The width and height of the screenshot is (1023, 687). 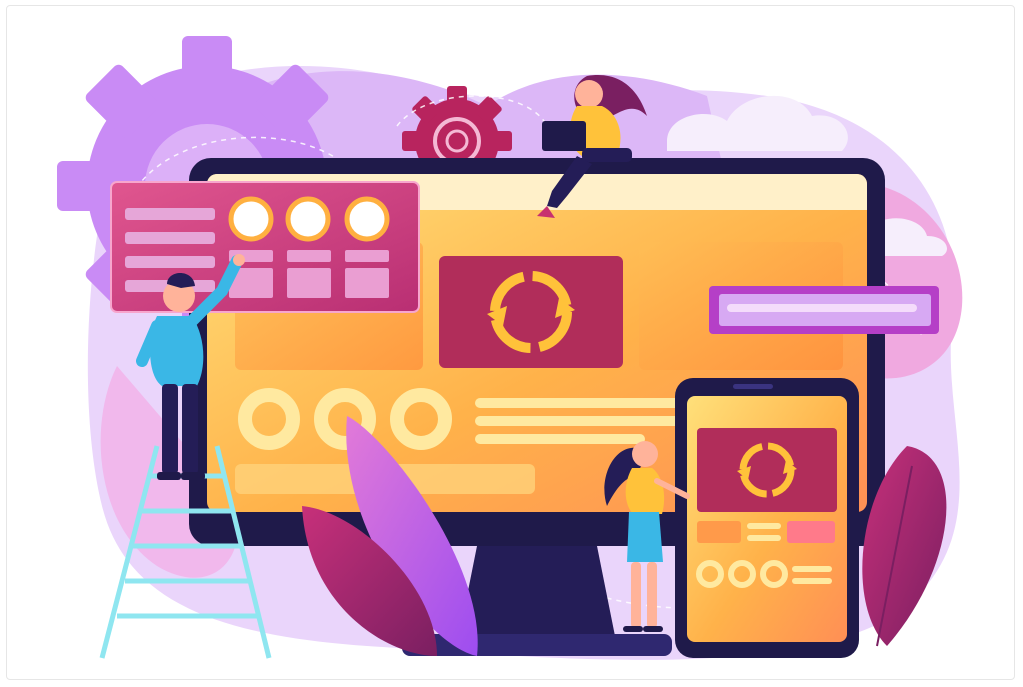 I want to click on tablet, so click(x=767, y=518).